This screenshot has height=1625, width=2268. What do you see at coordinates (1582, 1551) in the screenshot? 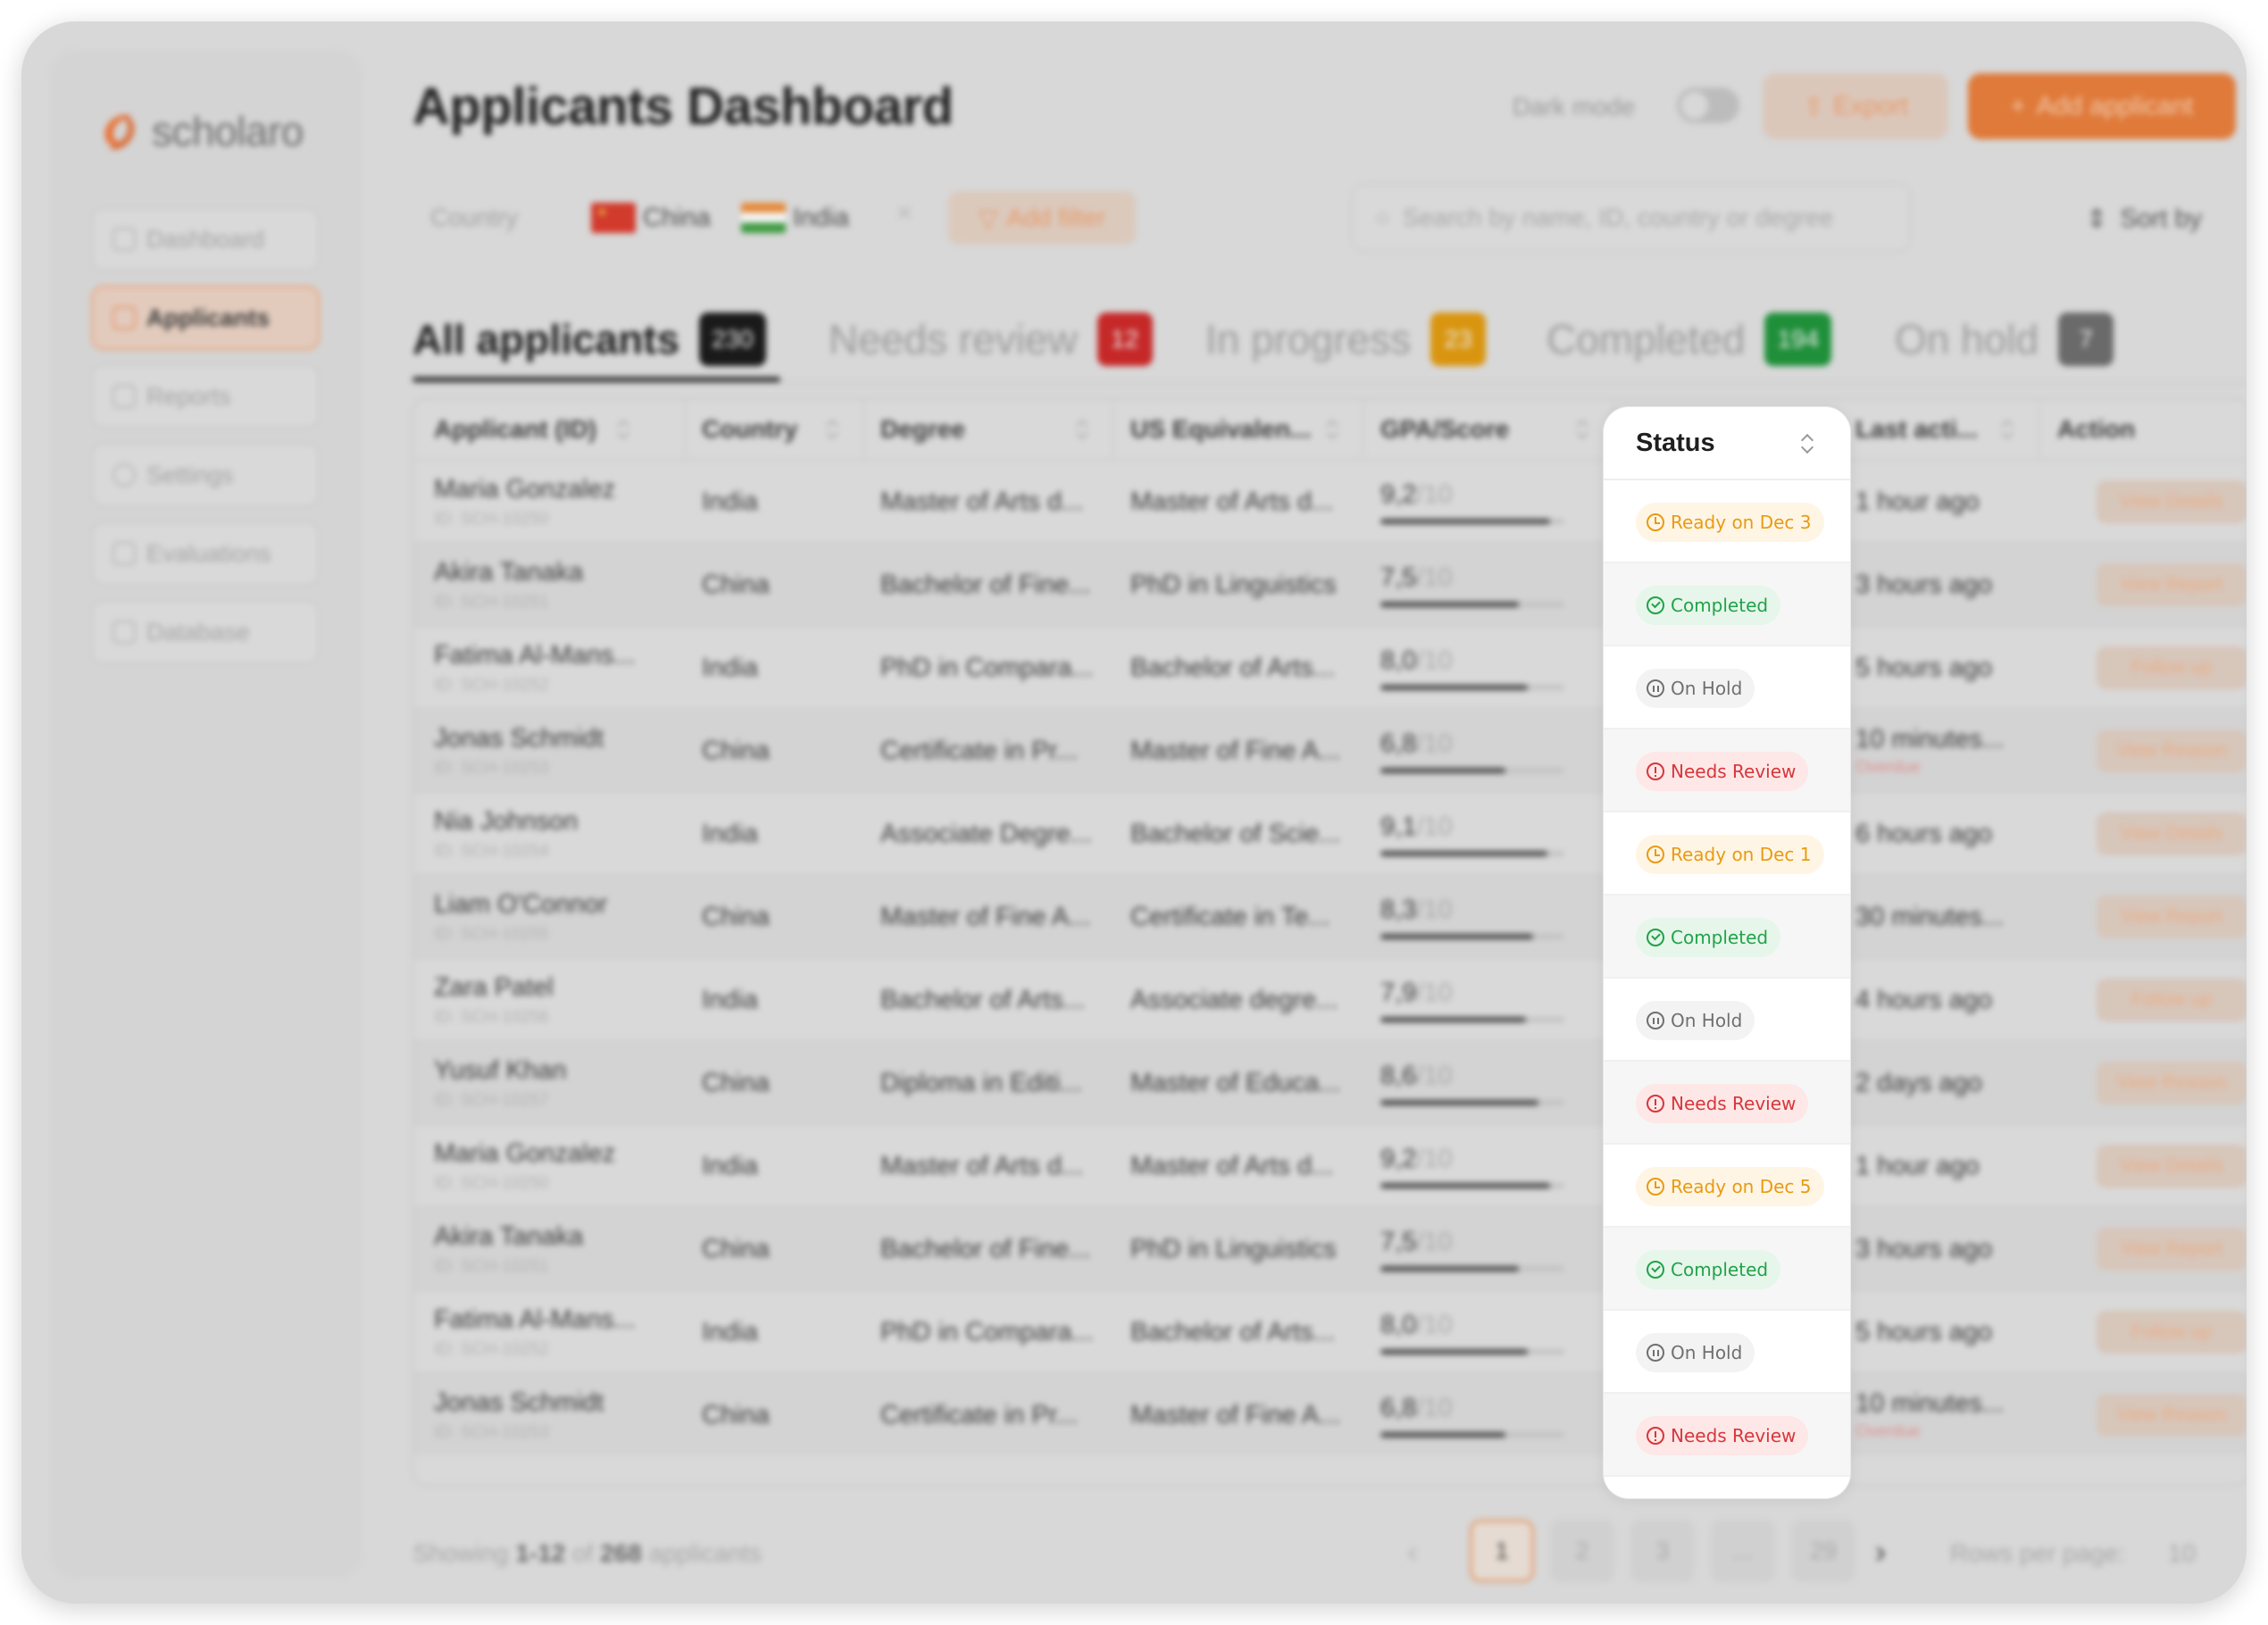
I see `page-button-2: 2` at bounding box center [1582, 1551].